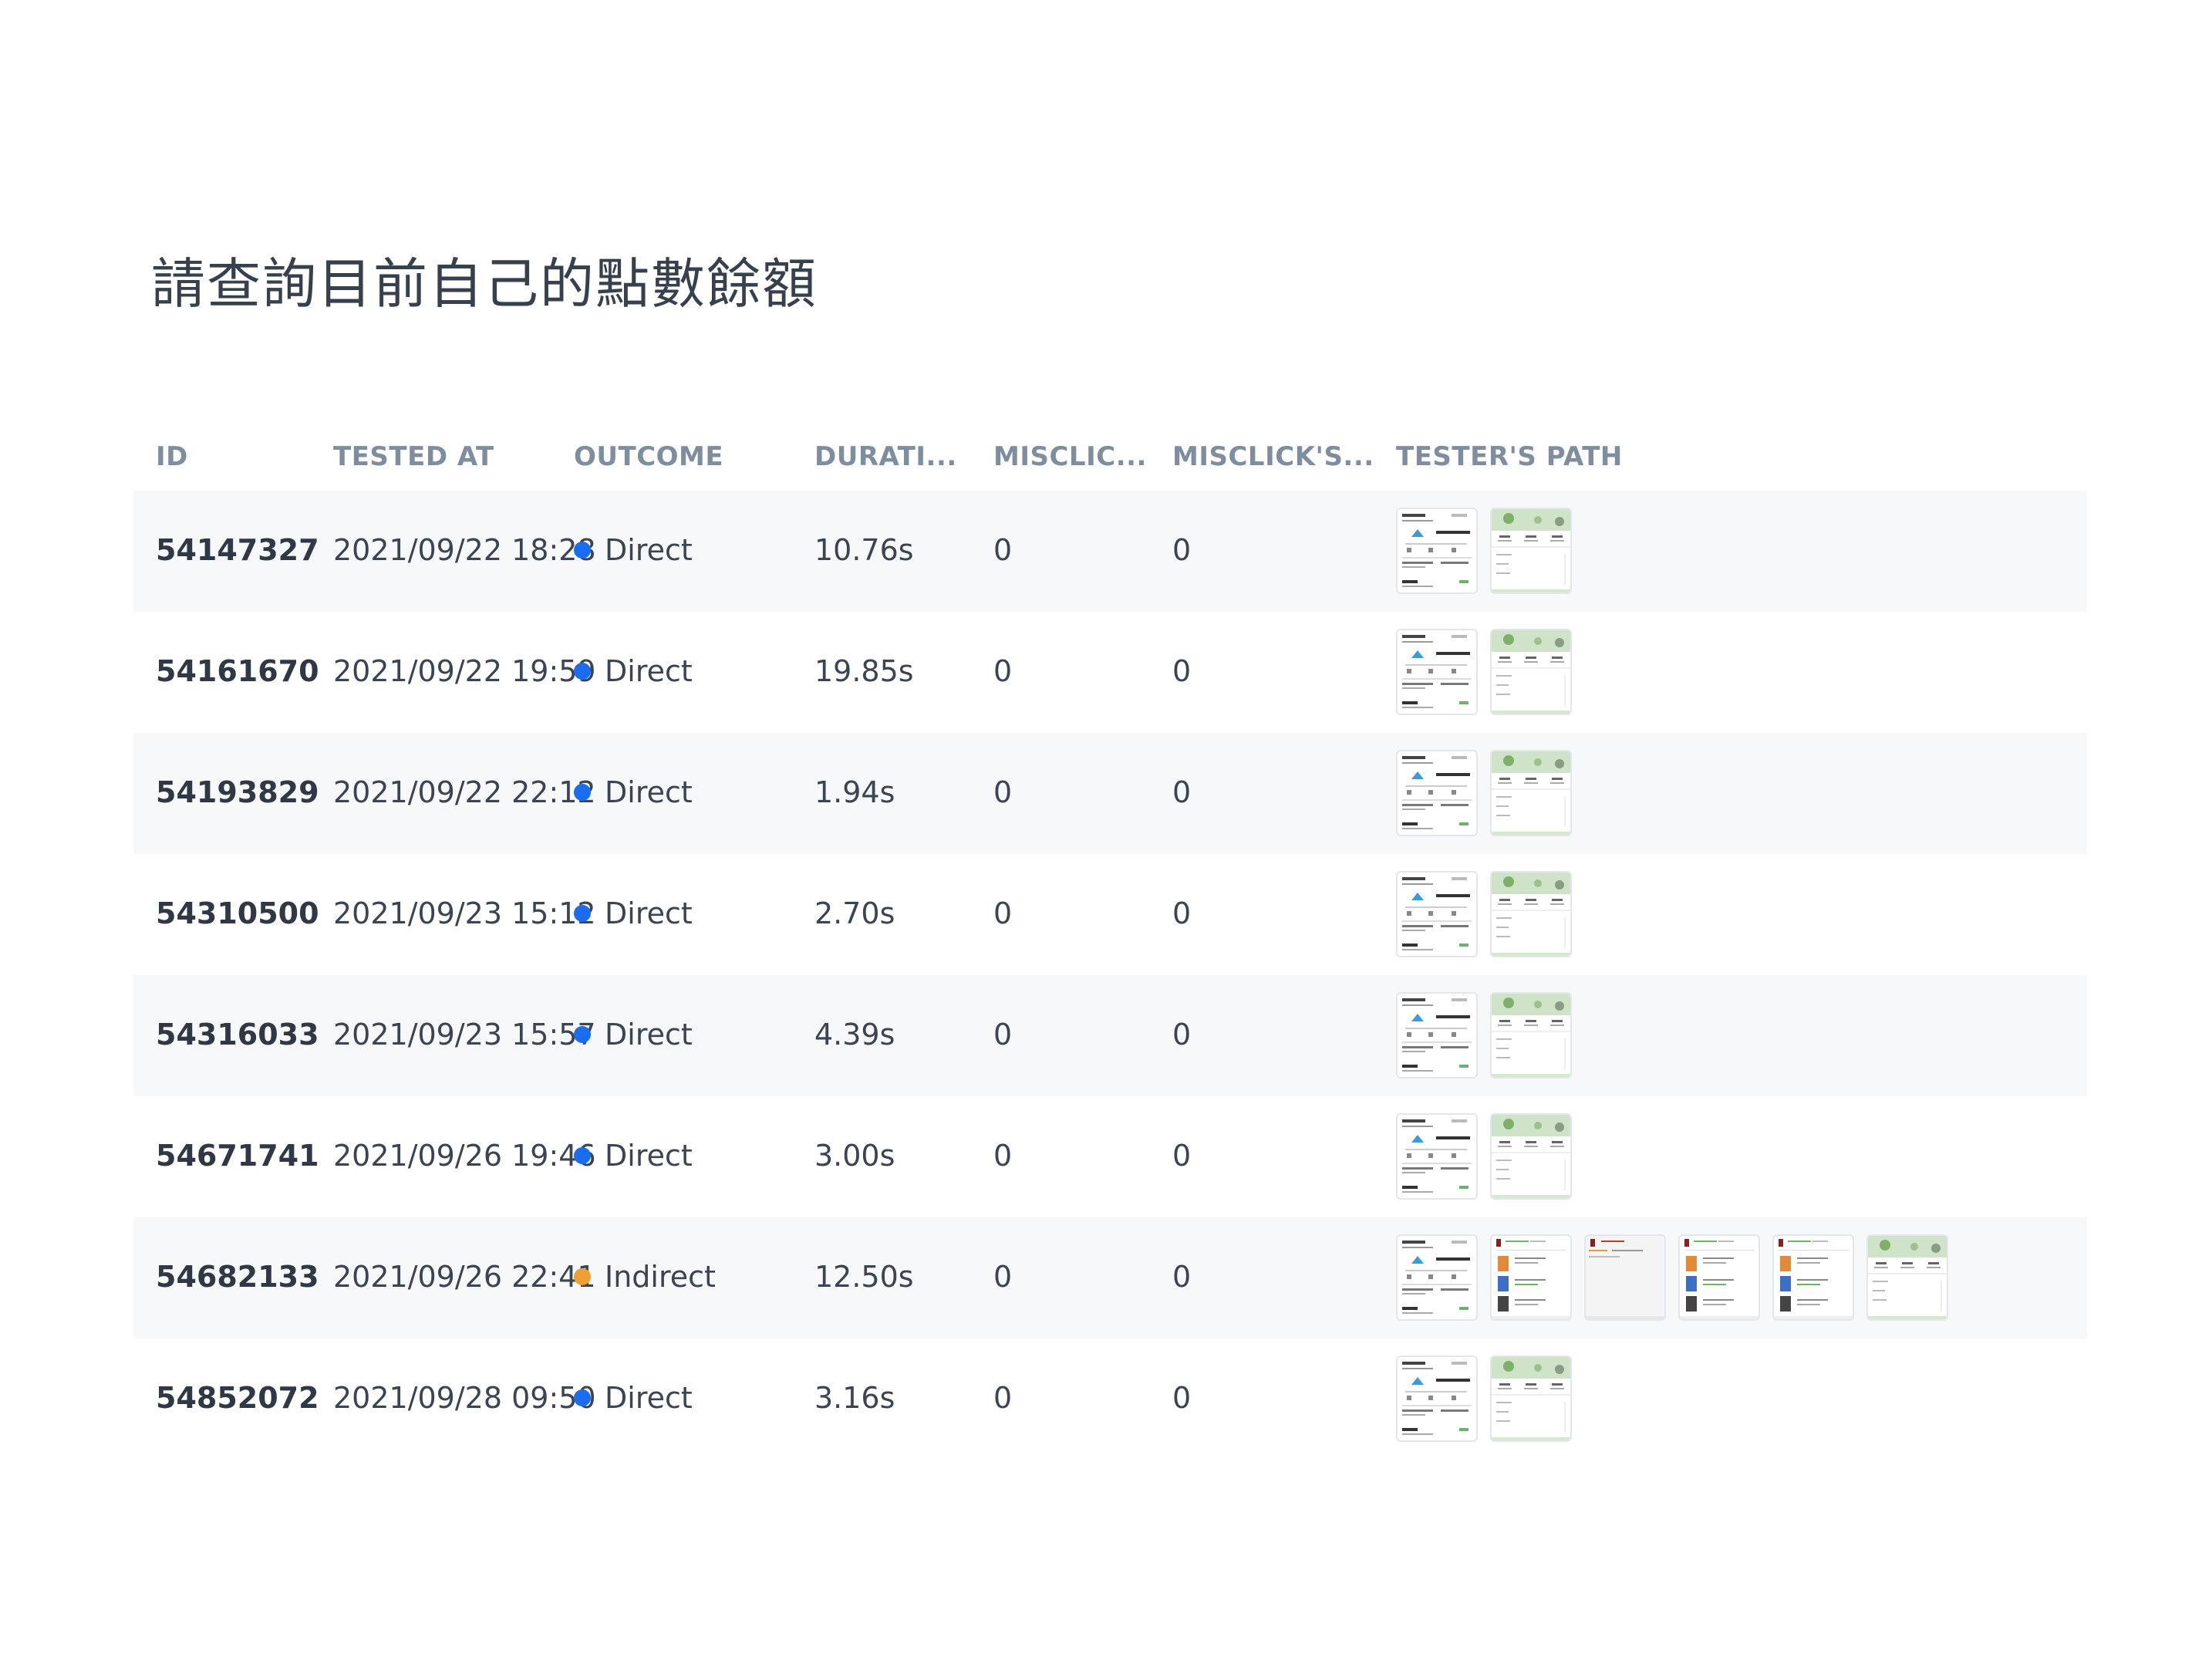  I want to click on duration: 19.85s, so click(864, 671).